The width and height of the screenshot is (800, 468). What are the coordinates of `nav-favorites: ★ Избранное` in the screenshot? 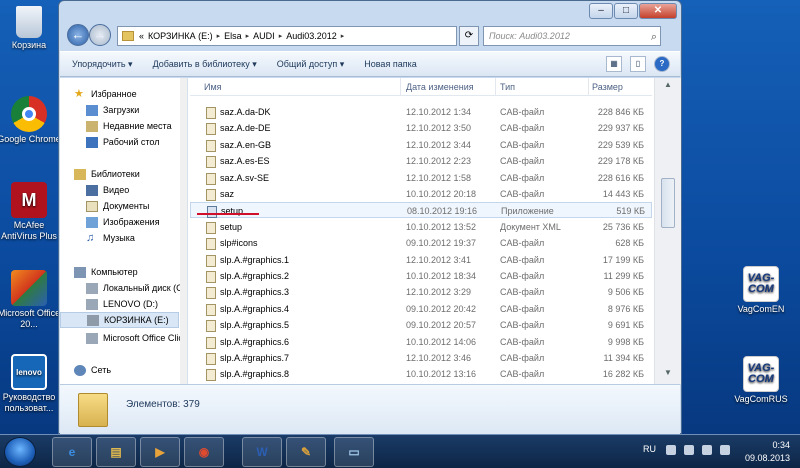 It's located at (123, 94).